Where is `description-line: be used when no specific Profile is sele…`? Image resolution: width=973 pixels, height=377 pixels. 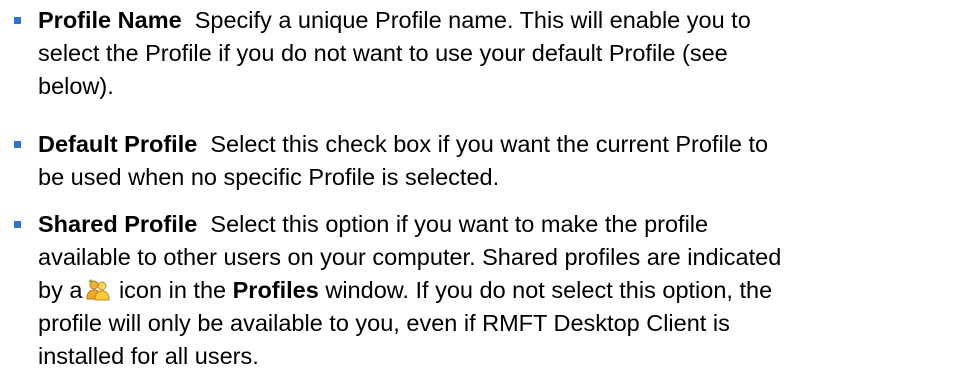
description-line: be used when no specific Profile is sele… is located at coordinates (269, 177).